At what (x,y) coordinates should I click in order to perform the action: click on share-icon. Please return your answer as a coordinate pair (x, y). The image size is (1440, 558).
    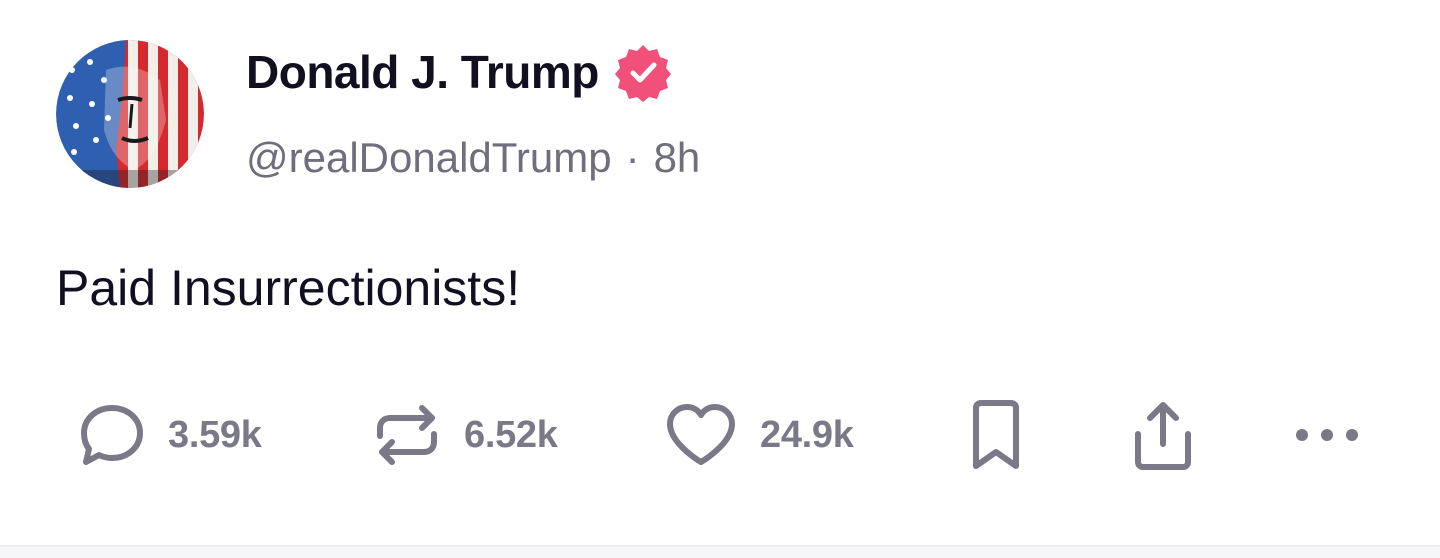
    Looking at the image, I should click on (1163, 436).